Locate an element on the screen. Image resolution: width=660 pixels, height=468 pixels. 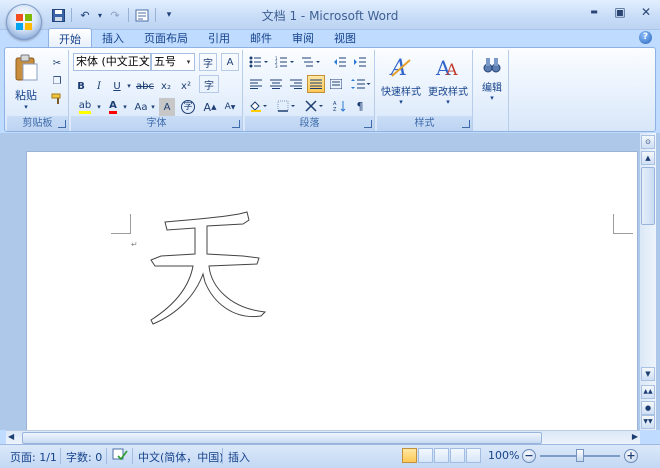
italic-button: I is located at coordinates (99, 86).